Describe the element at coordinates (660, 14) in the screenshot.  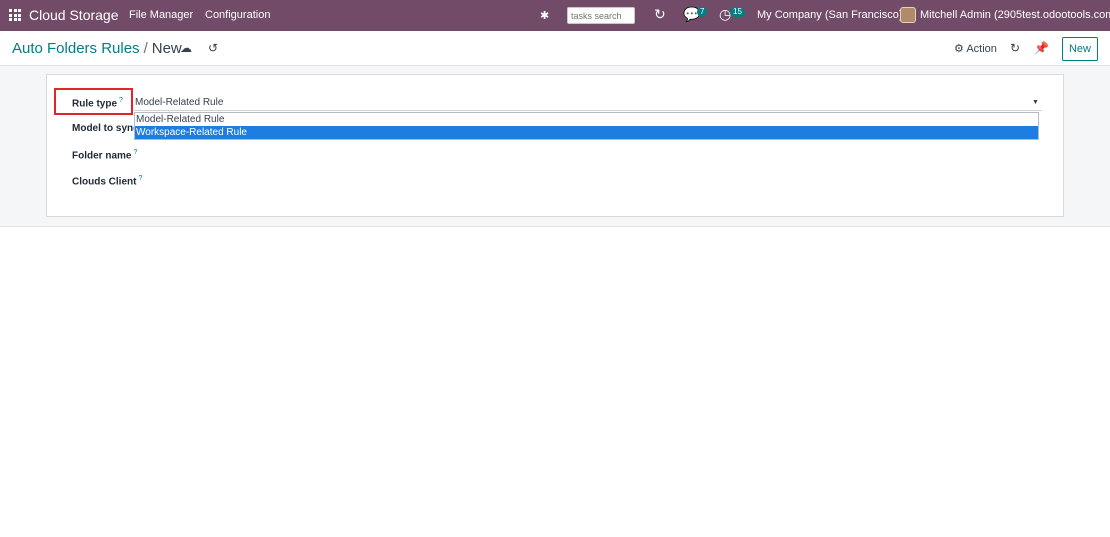
I see `refresh-icon: ↻` at that location.